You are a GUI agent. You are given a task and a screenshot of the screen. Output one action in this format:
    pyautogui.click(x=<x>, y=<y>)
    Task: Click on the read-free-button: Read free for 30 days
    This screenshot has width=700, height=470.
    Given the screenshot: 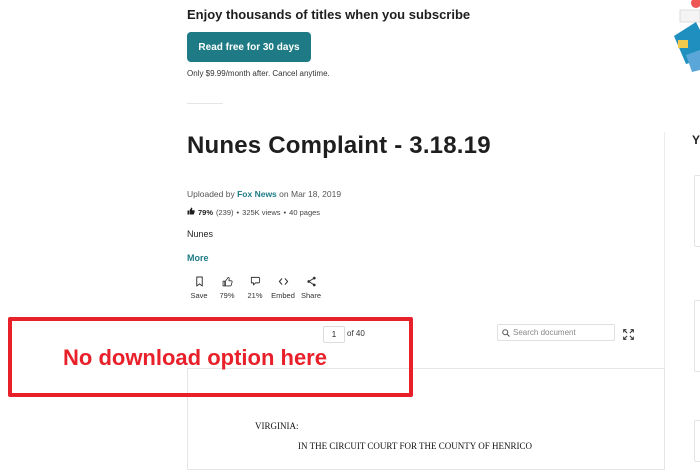 What is the action you would take?
    pyautogui.click(x=249, y=47)
    